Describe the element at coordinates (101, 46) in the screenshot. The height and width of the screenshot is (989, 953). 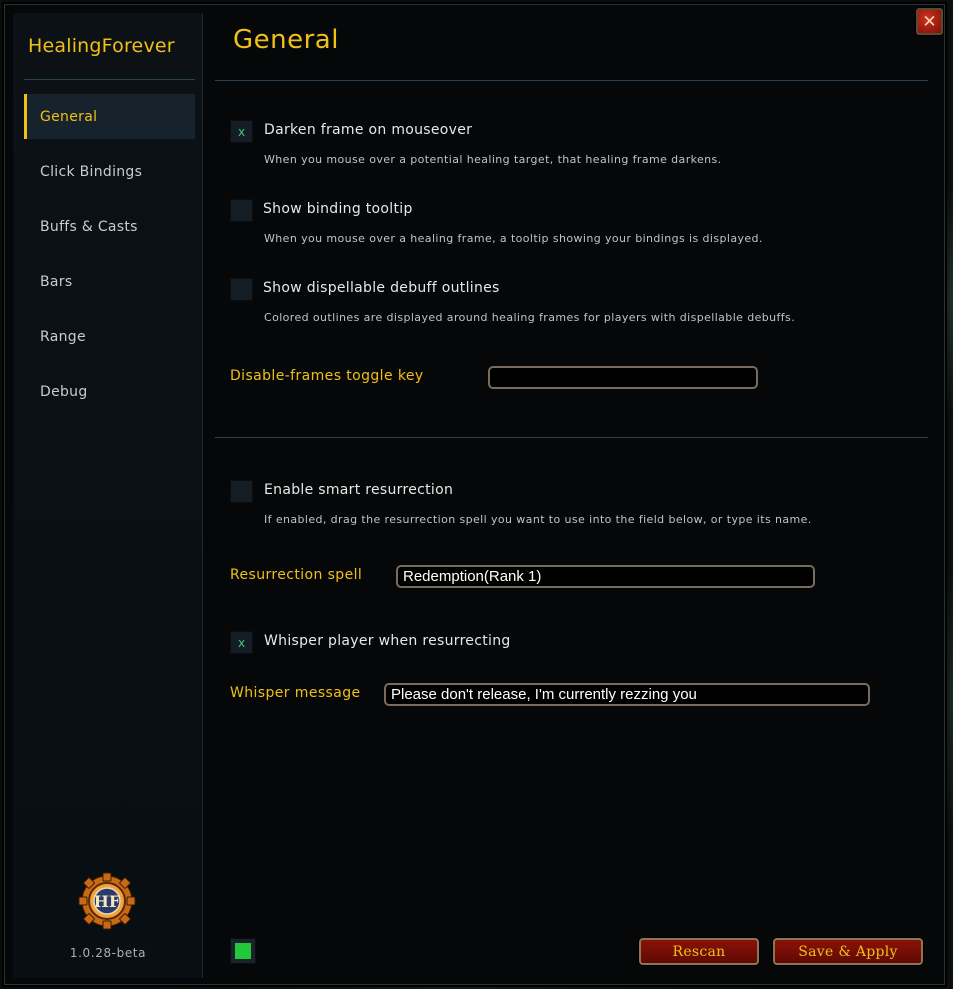
I see `addon-title: HealingForever` at that location.